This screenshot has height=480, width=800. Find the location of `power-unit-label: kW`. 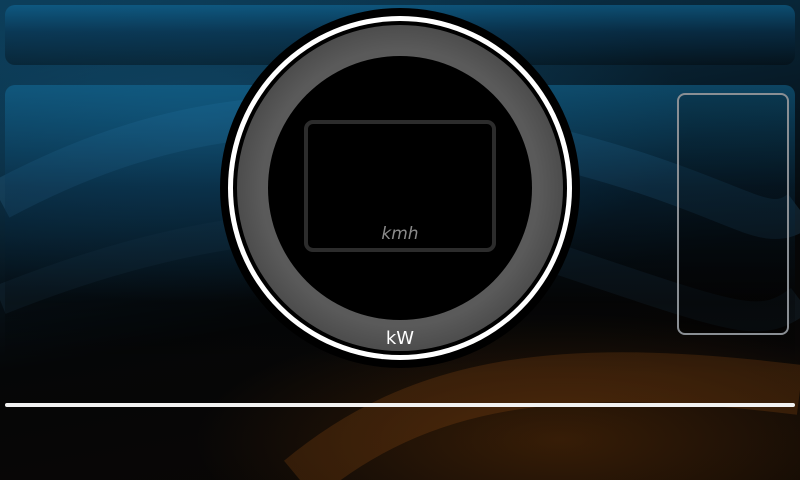

power-unit-label: kW is located at coordinates (400, 338).